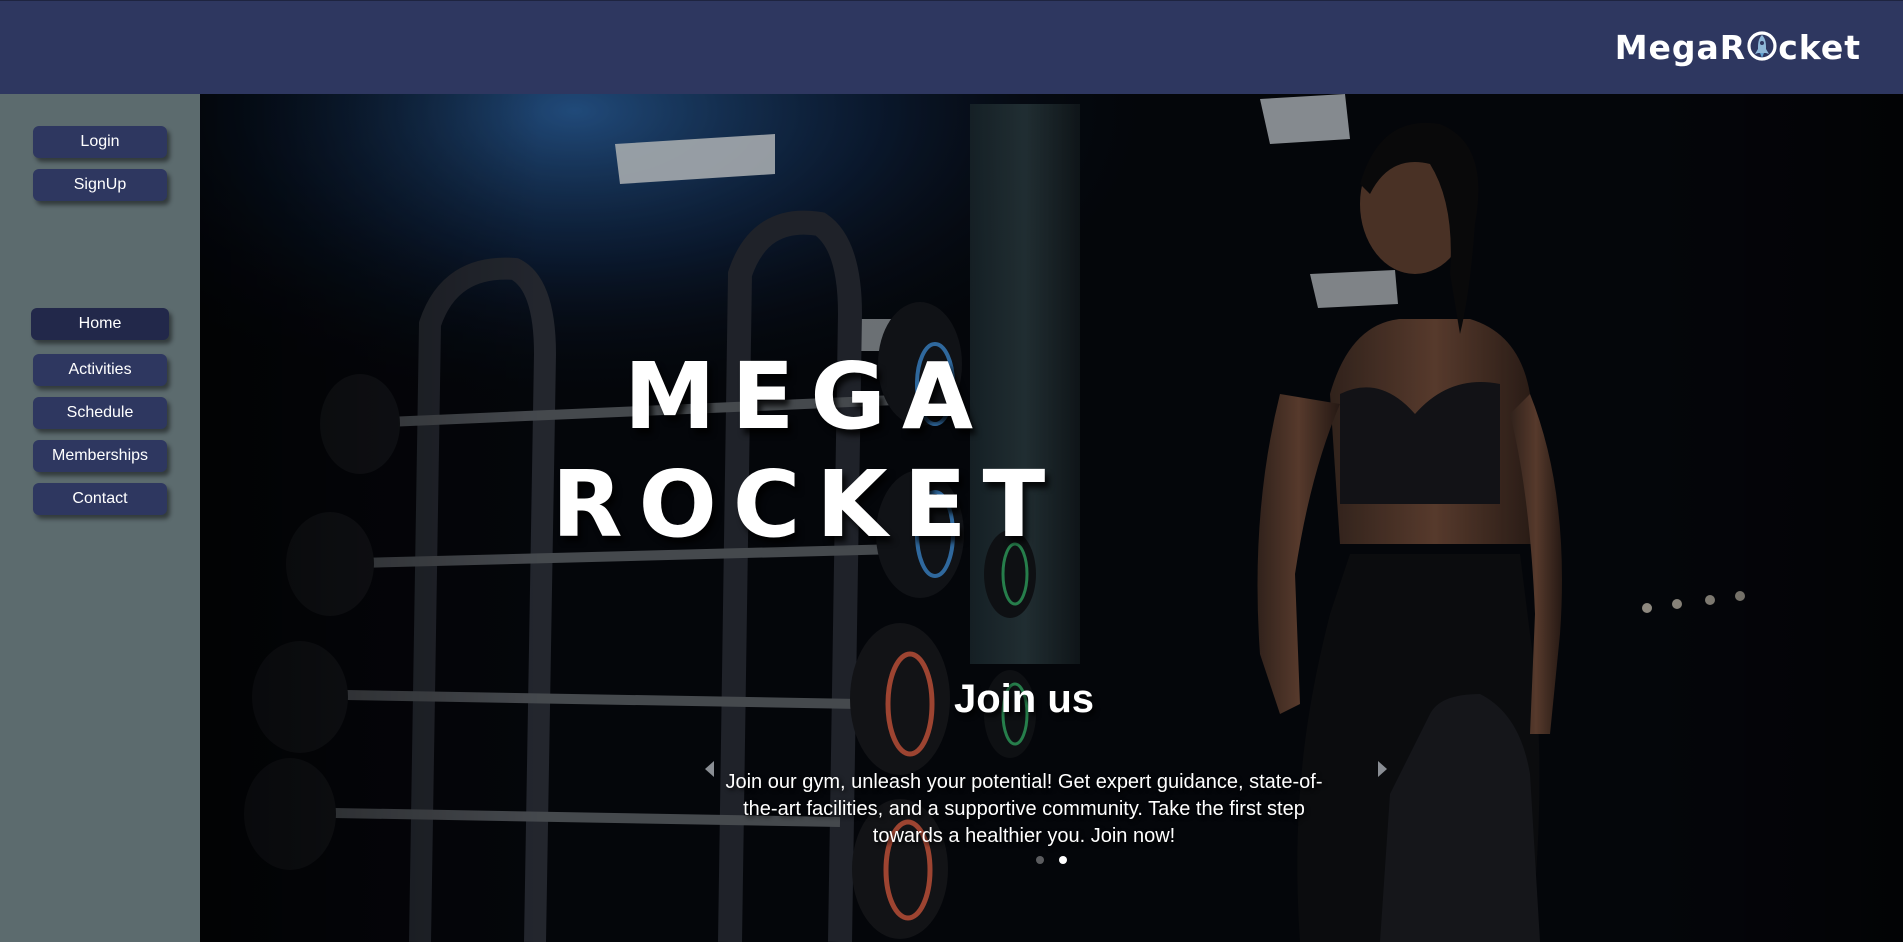 The image size is (1903, 942). What do you see at coordinates (1819, 47) in the screenshot?
I see `logo-text-end: cket` at bounding box center [1819, 47].